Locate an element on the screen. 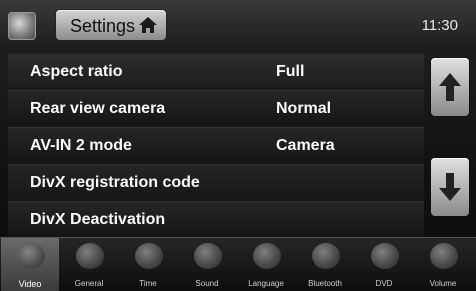 The height and width of the screenshot is (291, 476). language-icon is located at coordinates (267, 256).